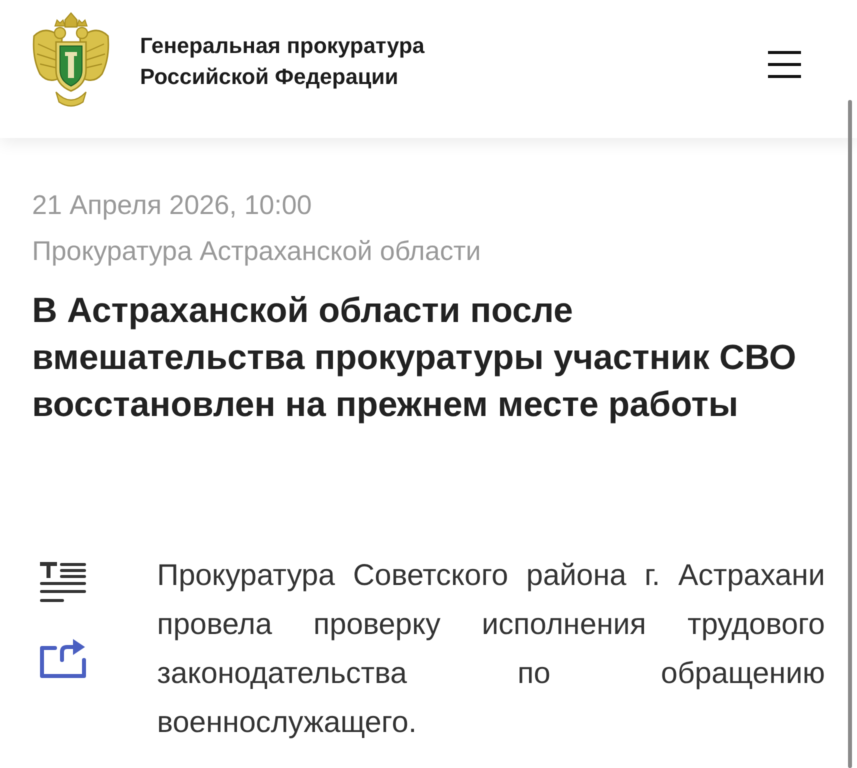 This screenshot has width=857, height=768. I want to click on share-icon, so click(63, 657).